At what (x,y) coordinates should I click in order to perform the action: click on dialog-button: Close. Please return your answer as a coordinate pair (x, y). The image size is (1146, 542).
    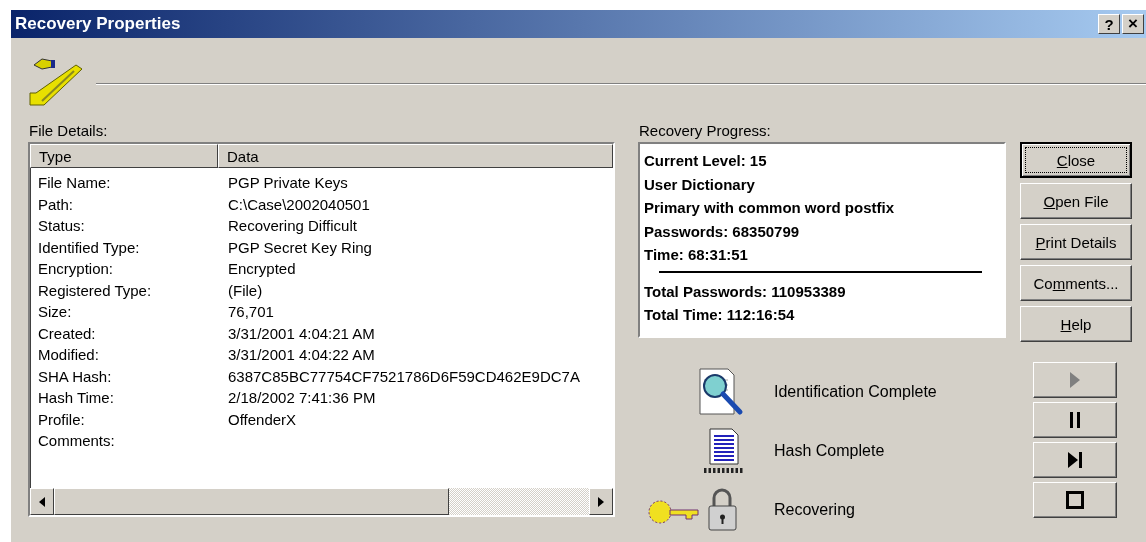
    Looking at the image, I should click on (1076, 160).